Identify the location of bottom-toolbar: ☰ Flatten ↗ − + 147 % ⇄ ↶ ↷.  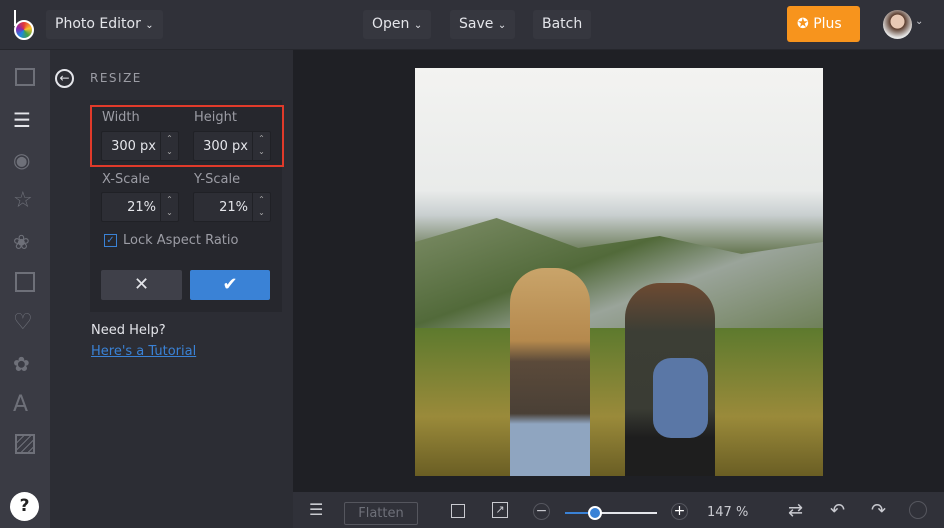
(618, 510).